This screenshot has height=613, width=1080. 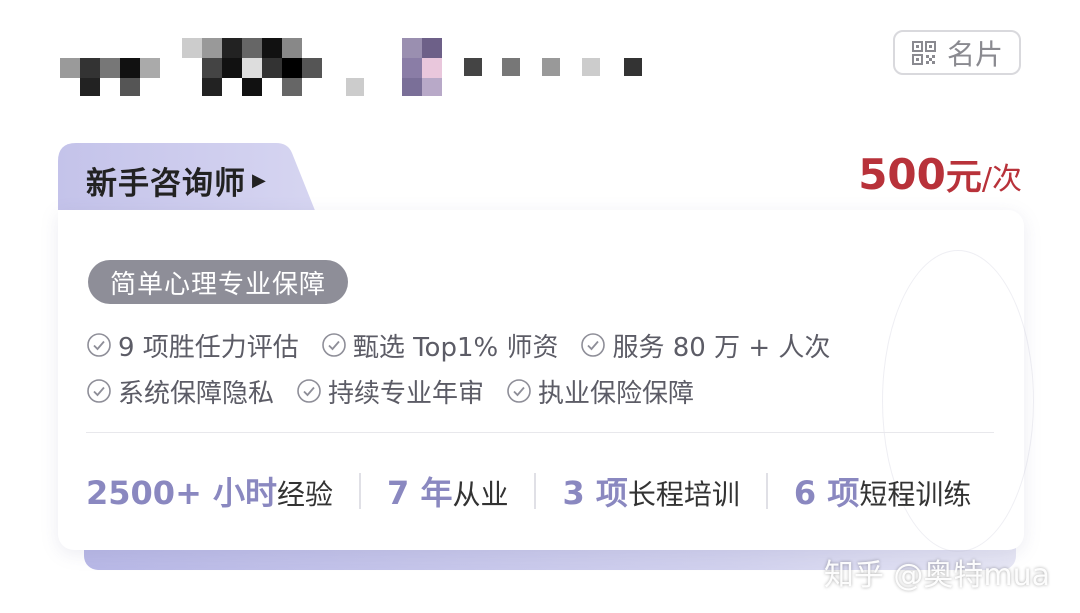 What do you see at coordinates (595, 493) in the screenshot?
I see `stat-number: 3 项` at bounding box center [595, 493].